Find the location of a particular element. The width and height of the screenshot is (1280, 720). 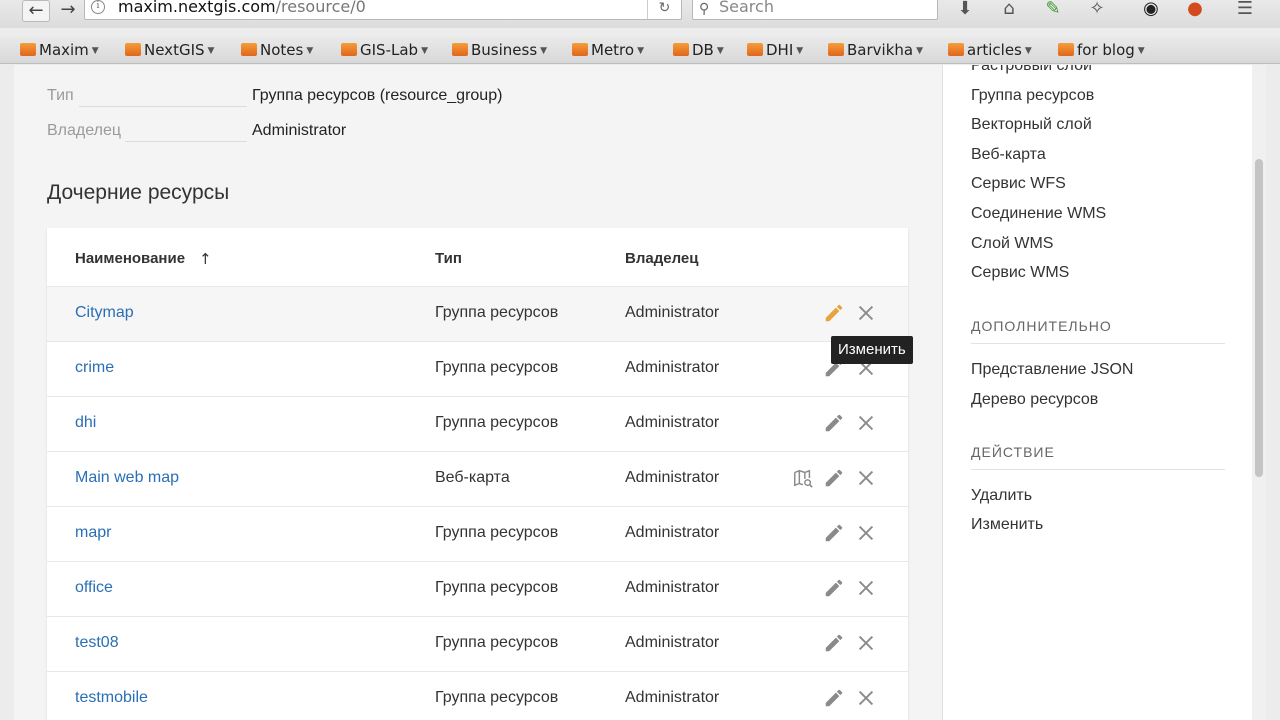

bookmark-folder: Maxim ▼ is located at coordinates (59, 50).